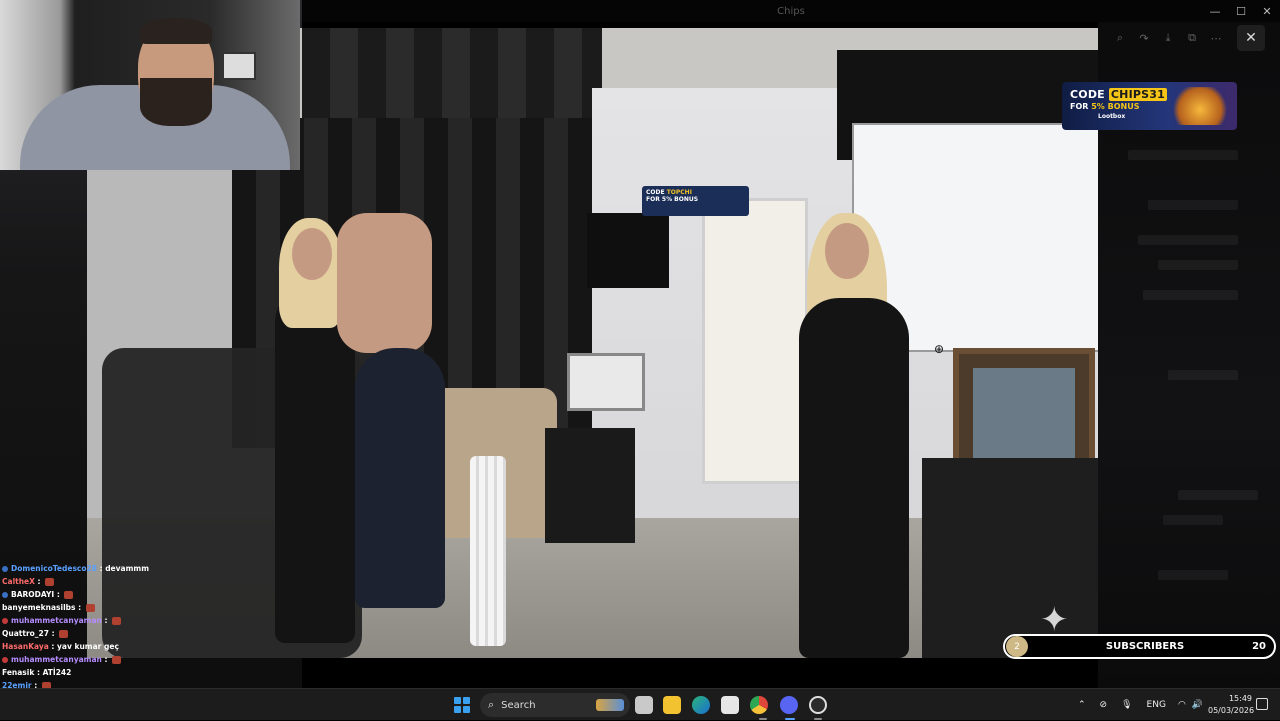 The height and width of the screenshot is (721, 1280). I want to click on chat-message: CaltheX :, so click(102, 581).